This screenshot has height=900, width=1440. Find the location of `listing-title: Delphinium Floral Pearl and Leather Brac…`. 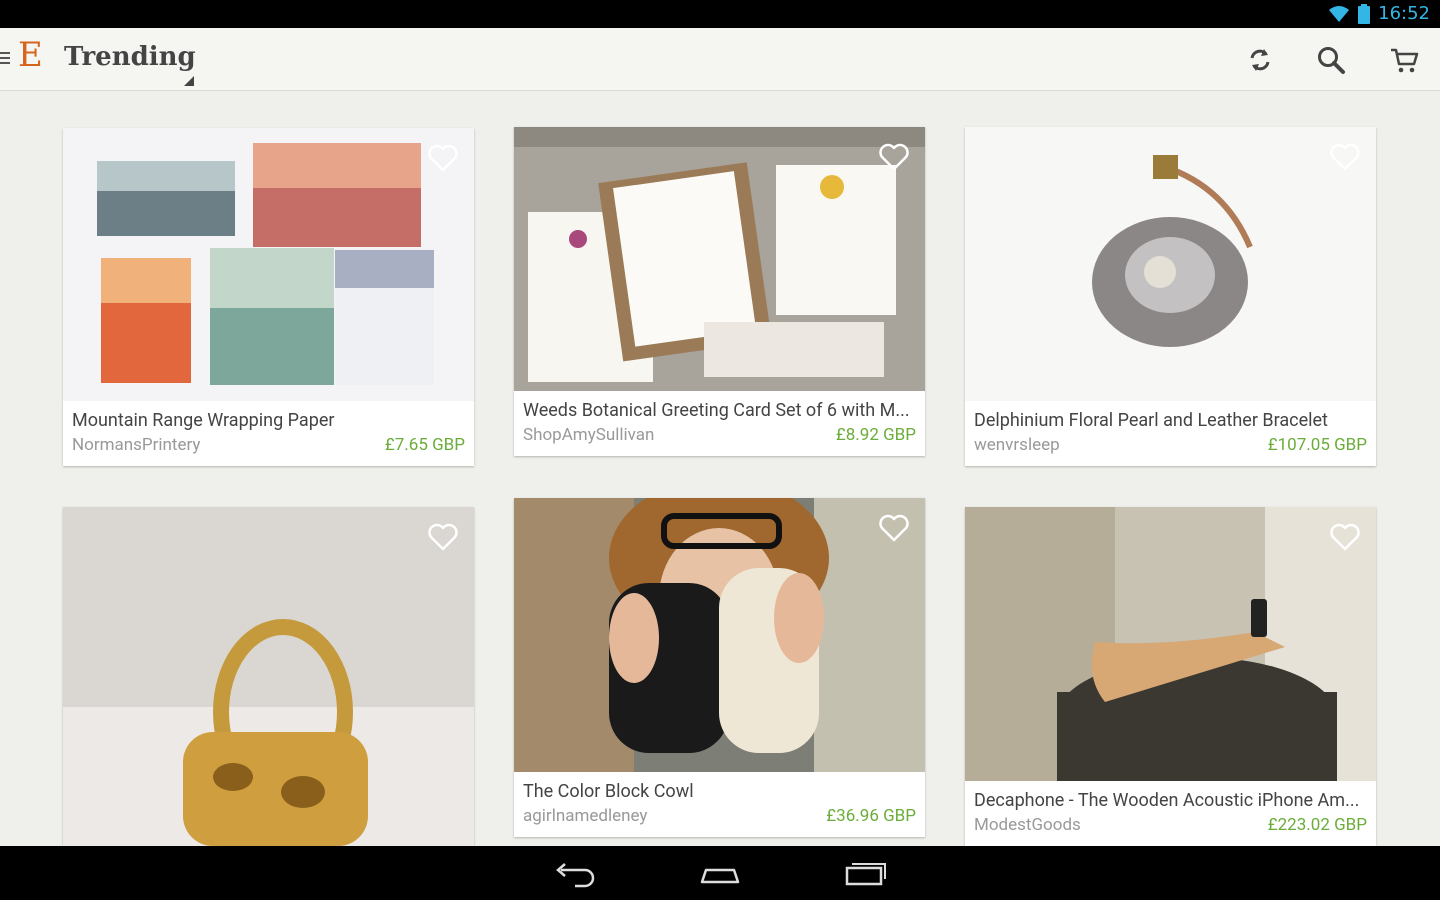

listing-title: Delphinium Floral Pearl and Leather Brac… is located at coordinates (1151, 420).